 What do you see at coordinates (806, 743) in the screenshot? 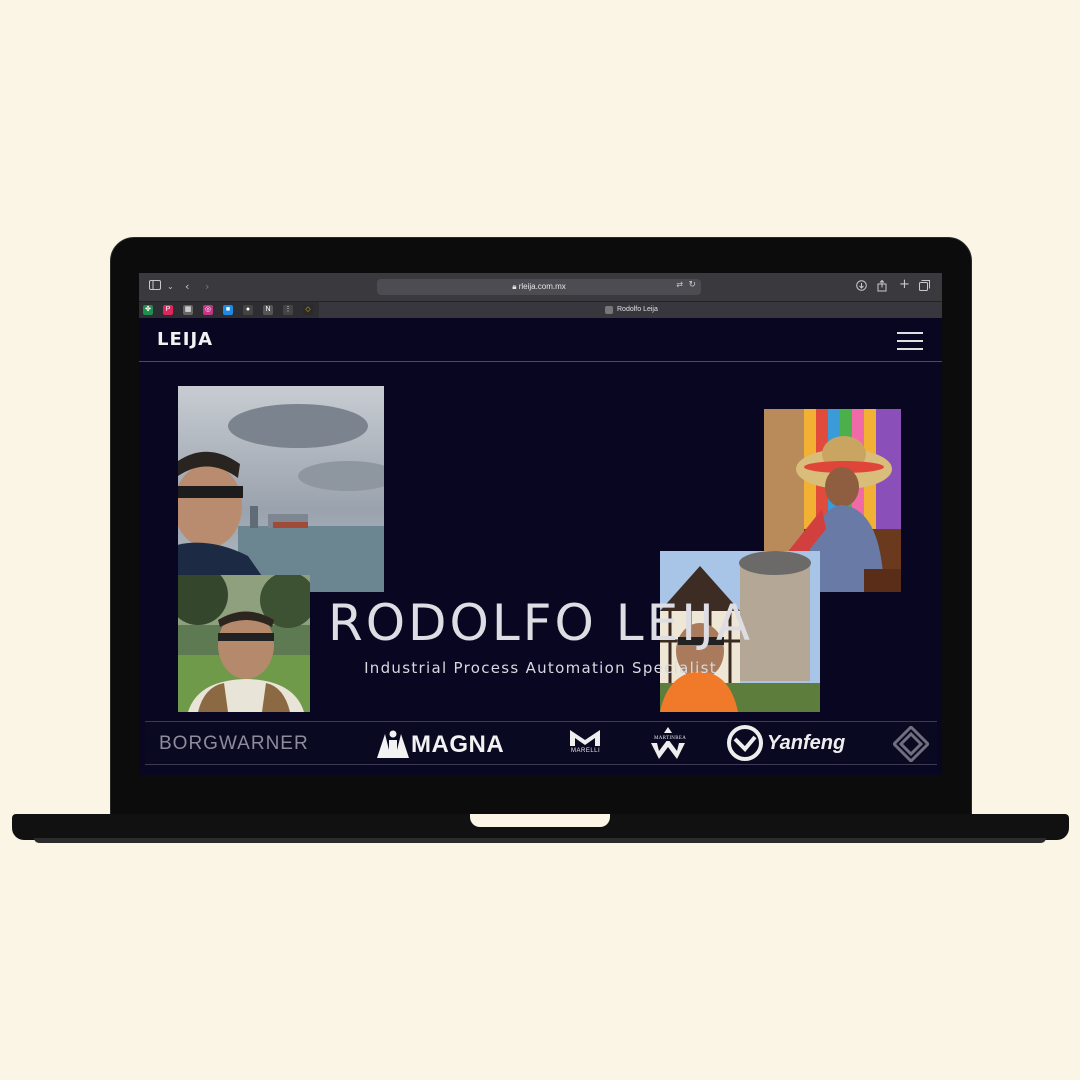
I see `logo-yanfeng: Yanfeng` at bounding box center [806, 743].